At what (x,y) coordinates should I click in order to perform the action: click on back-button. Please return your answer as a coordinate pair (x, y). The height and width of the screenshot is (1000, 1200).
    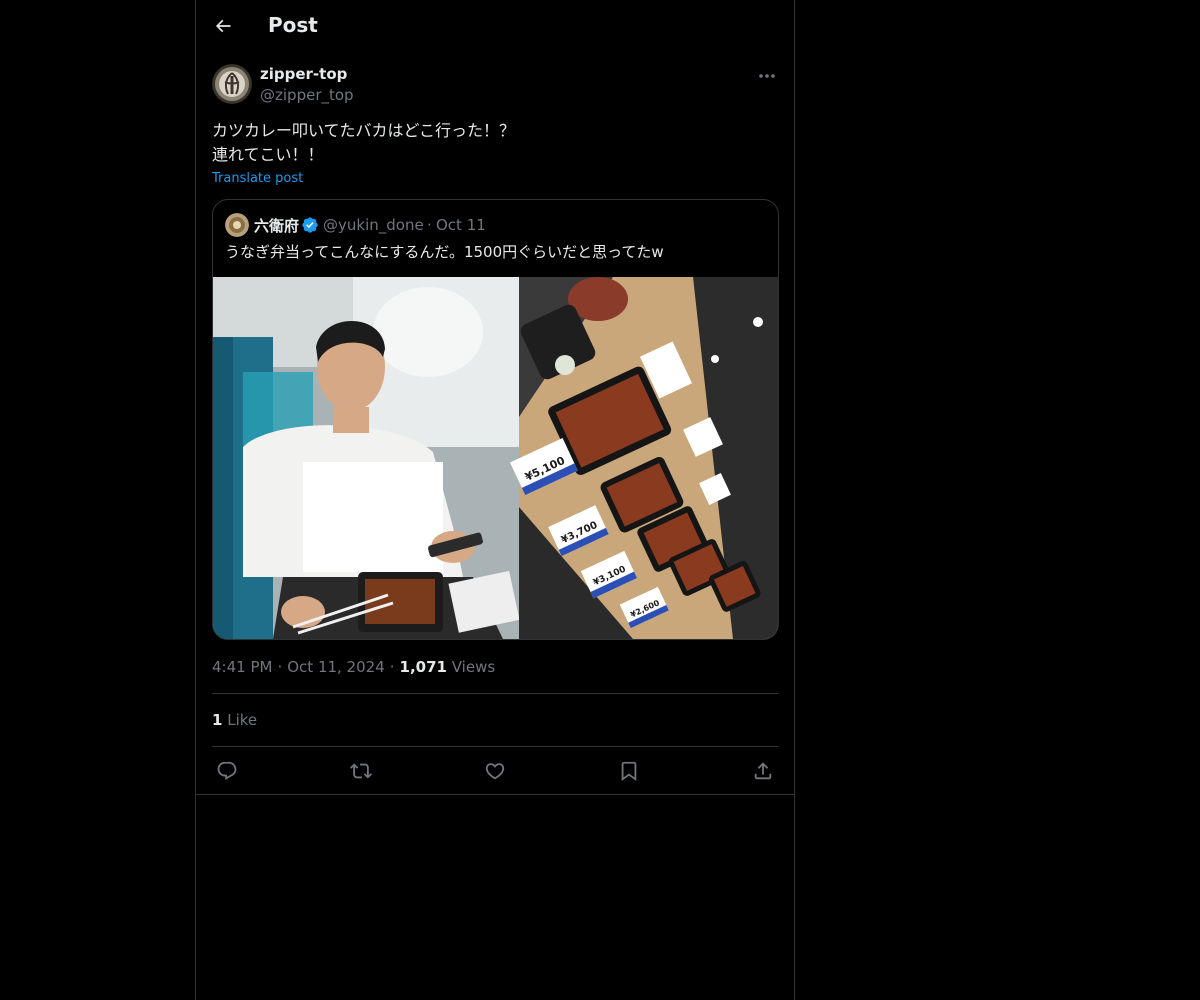
    Looking at the image, I should click on (223, 26).